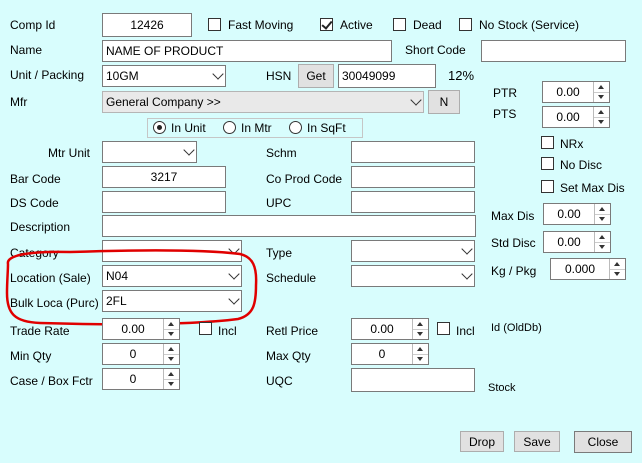 Image resolution: width=642 pixels, height=463 pixels. I want to click on set-max-dis-label: Set Max Dis, so click(592, 188).